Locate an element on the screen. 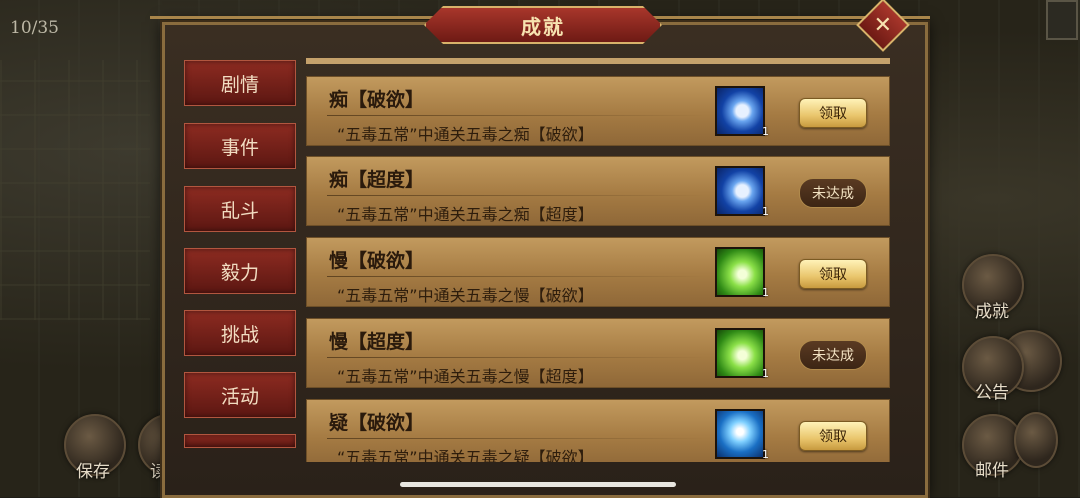  progress-counter: 10/35 is located at coordinates (34, 28).